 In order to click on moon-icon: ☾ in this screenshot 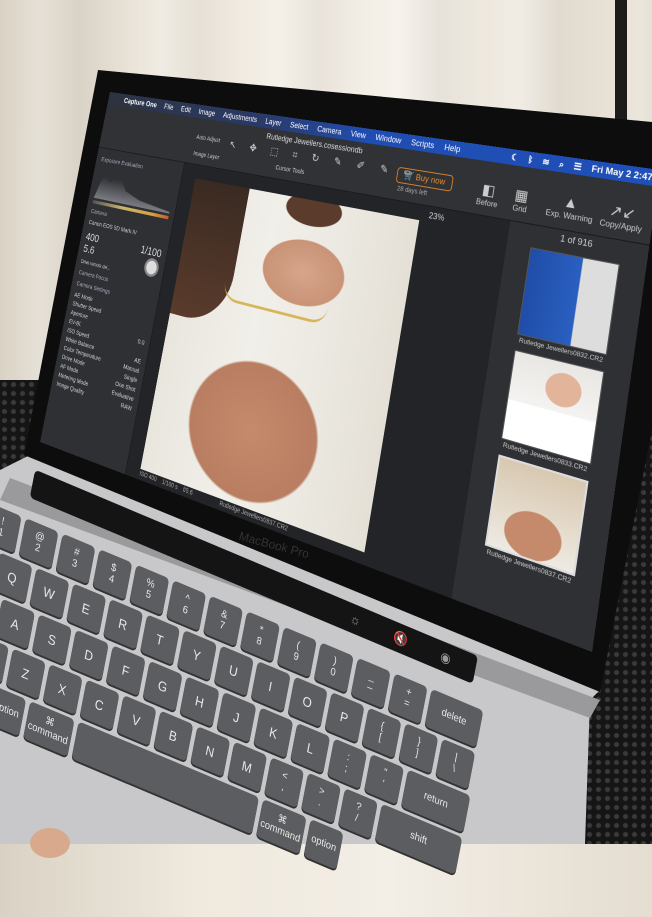, I will do `click(515, 158)`.